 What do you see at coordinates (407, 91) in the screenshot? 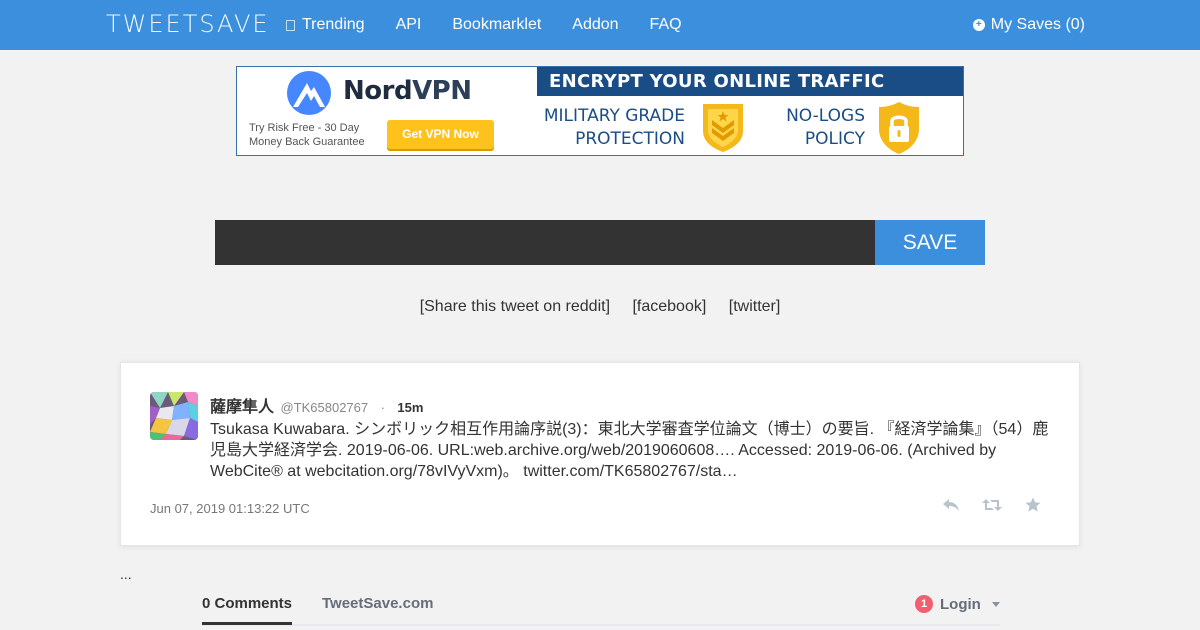
I see `nordvpn-logo-text: NordVPN` at bounding box center [407, 91].